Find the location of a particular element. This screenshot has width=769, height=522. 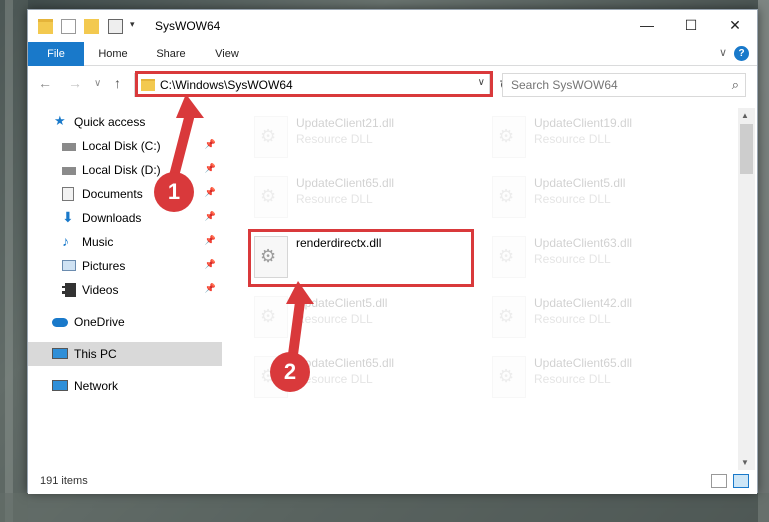

callout-arrows is located at coordinates (241, 230).